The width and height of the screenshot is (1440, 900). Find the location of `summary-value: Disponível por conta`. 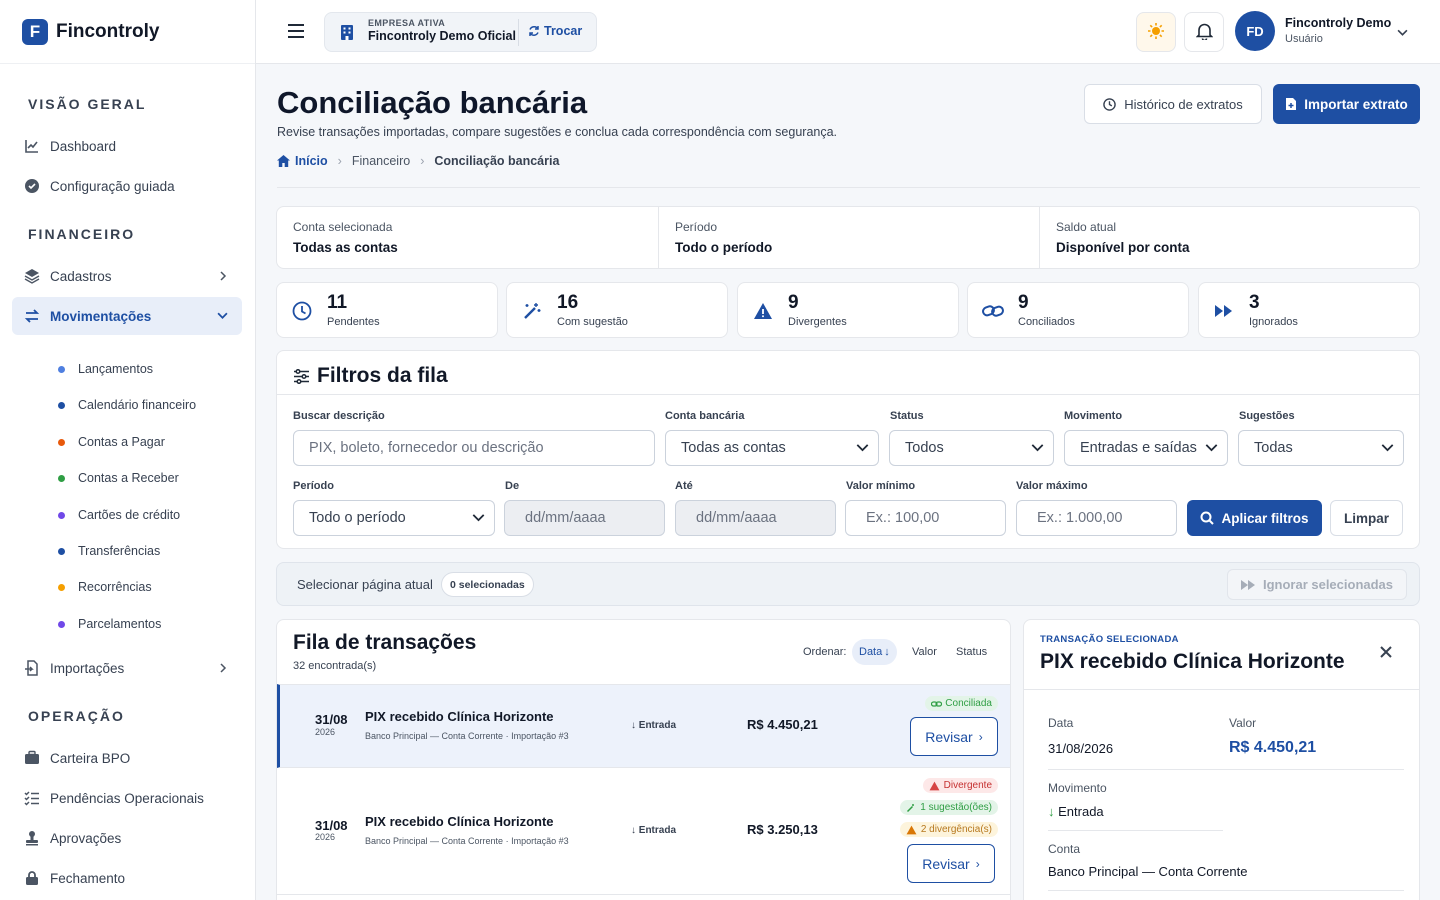

summary-value: Disponível por conta is located at coordinates (1123, 247).